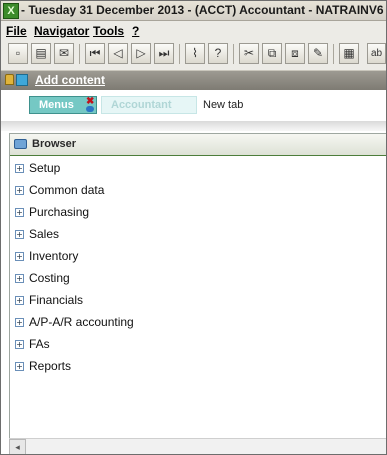  I want to click on tree-item-label: Financials, so click(56, 300).